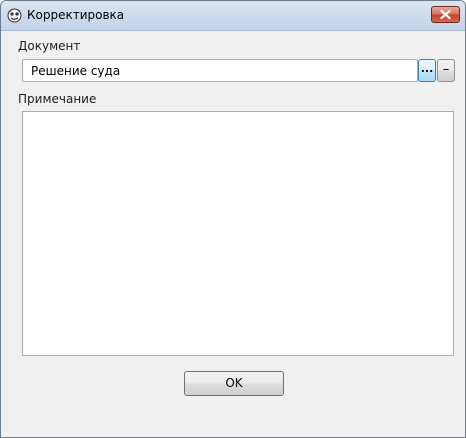  Describe the element at coordinates (14, 15) in the screenshot. I see `app-icon` at that location.